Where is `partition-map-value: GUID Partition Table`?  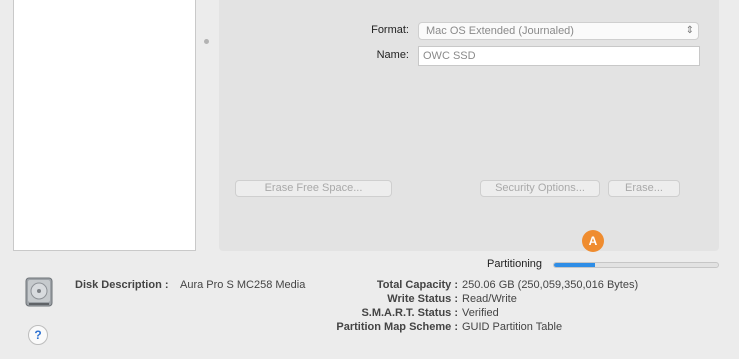
partition-map-value: GUID Partition Table is located at coordinates (512, 327).